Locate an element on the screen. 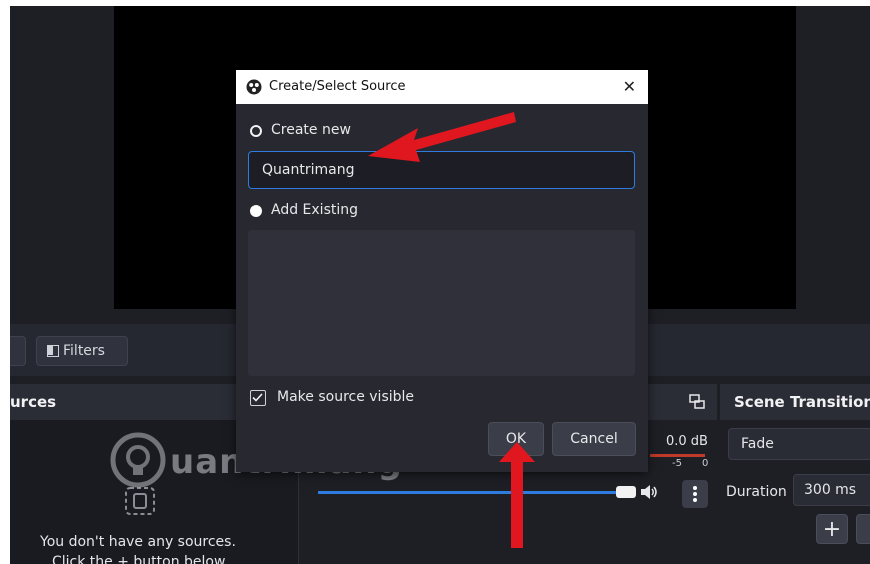 The image size is (870, 564). mixer-level-meter is located at coordinates (677, 455).